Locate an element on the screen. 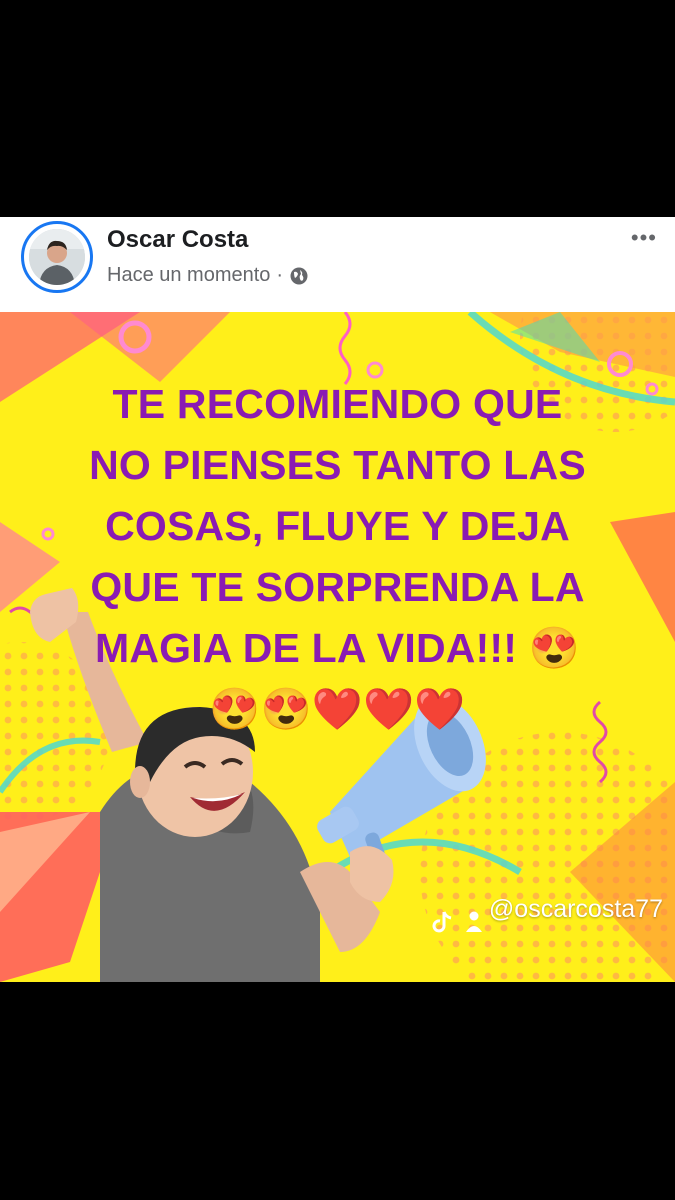  headline-emoji-line: 😍😍❤️❤️❤️ is located at coordinates (337, 709).